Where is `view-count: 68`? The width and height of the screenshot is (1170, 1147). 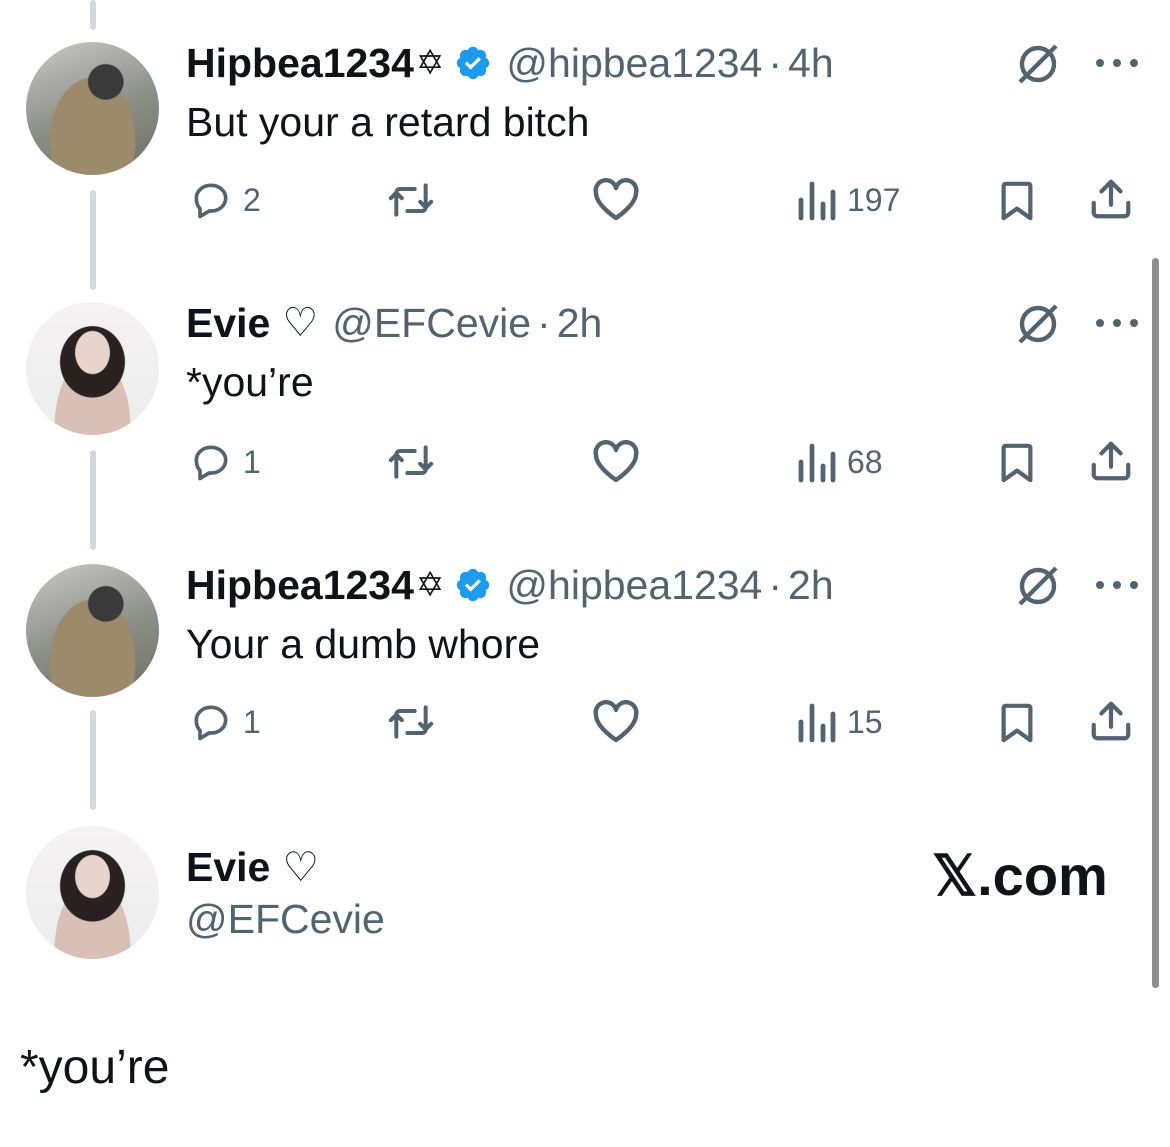 view-count: 68 is located at coordinates (865, 461).